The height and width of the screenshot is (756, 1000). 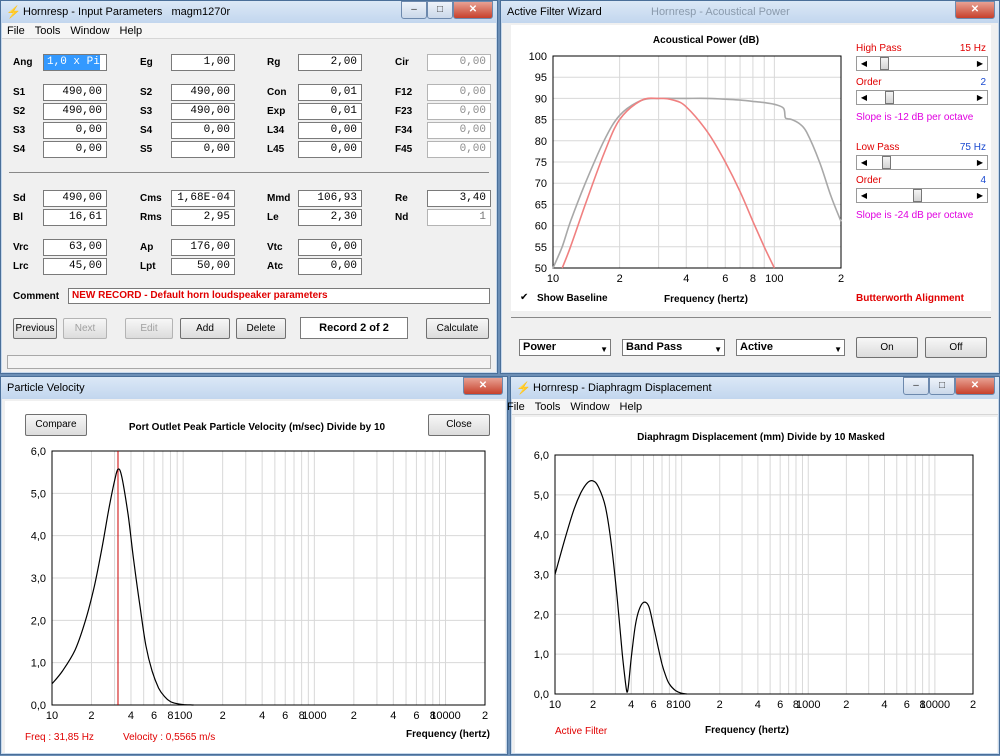 I want to click on param-field-rms: 2,95, so click(x=203, y=217).